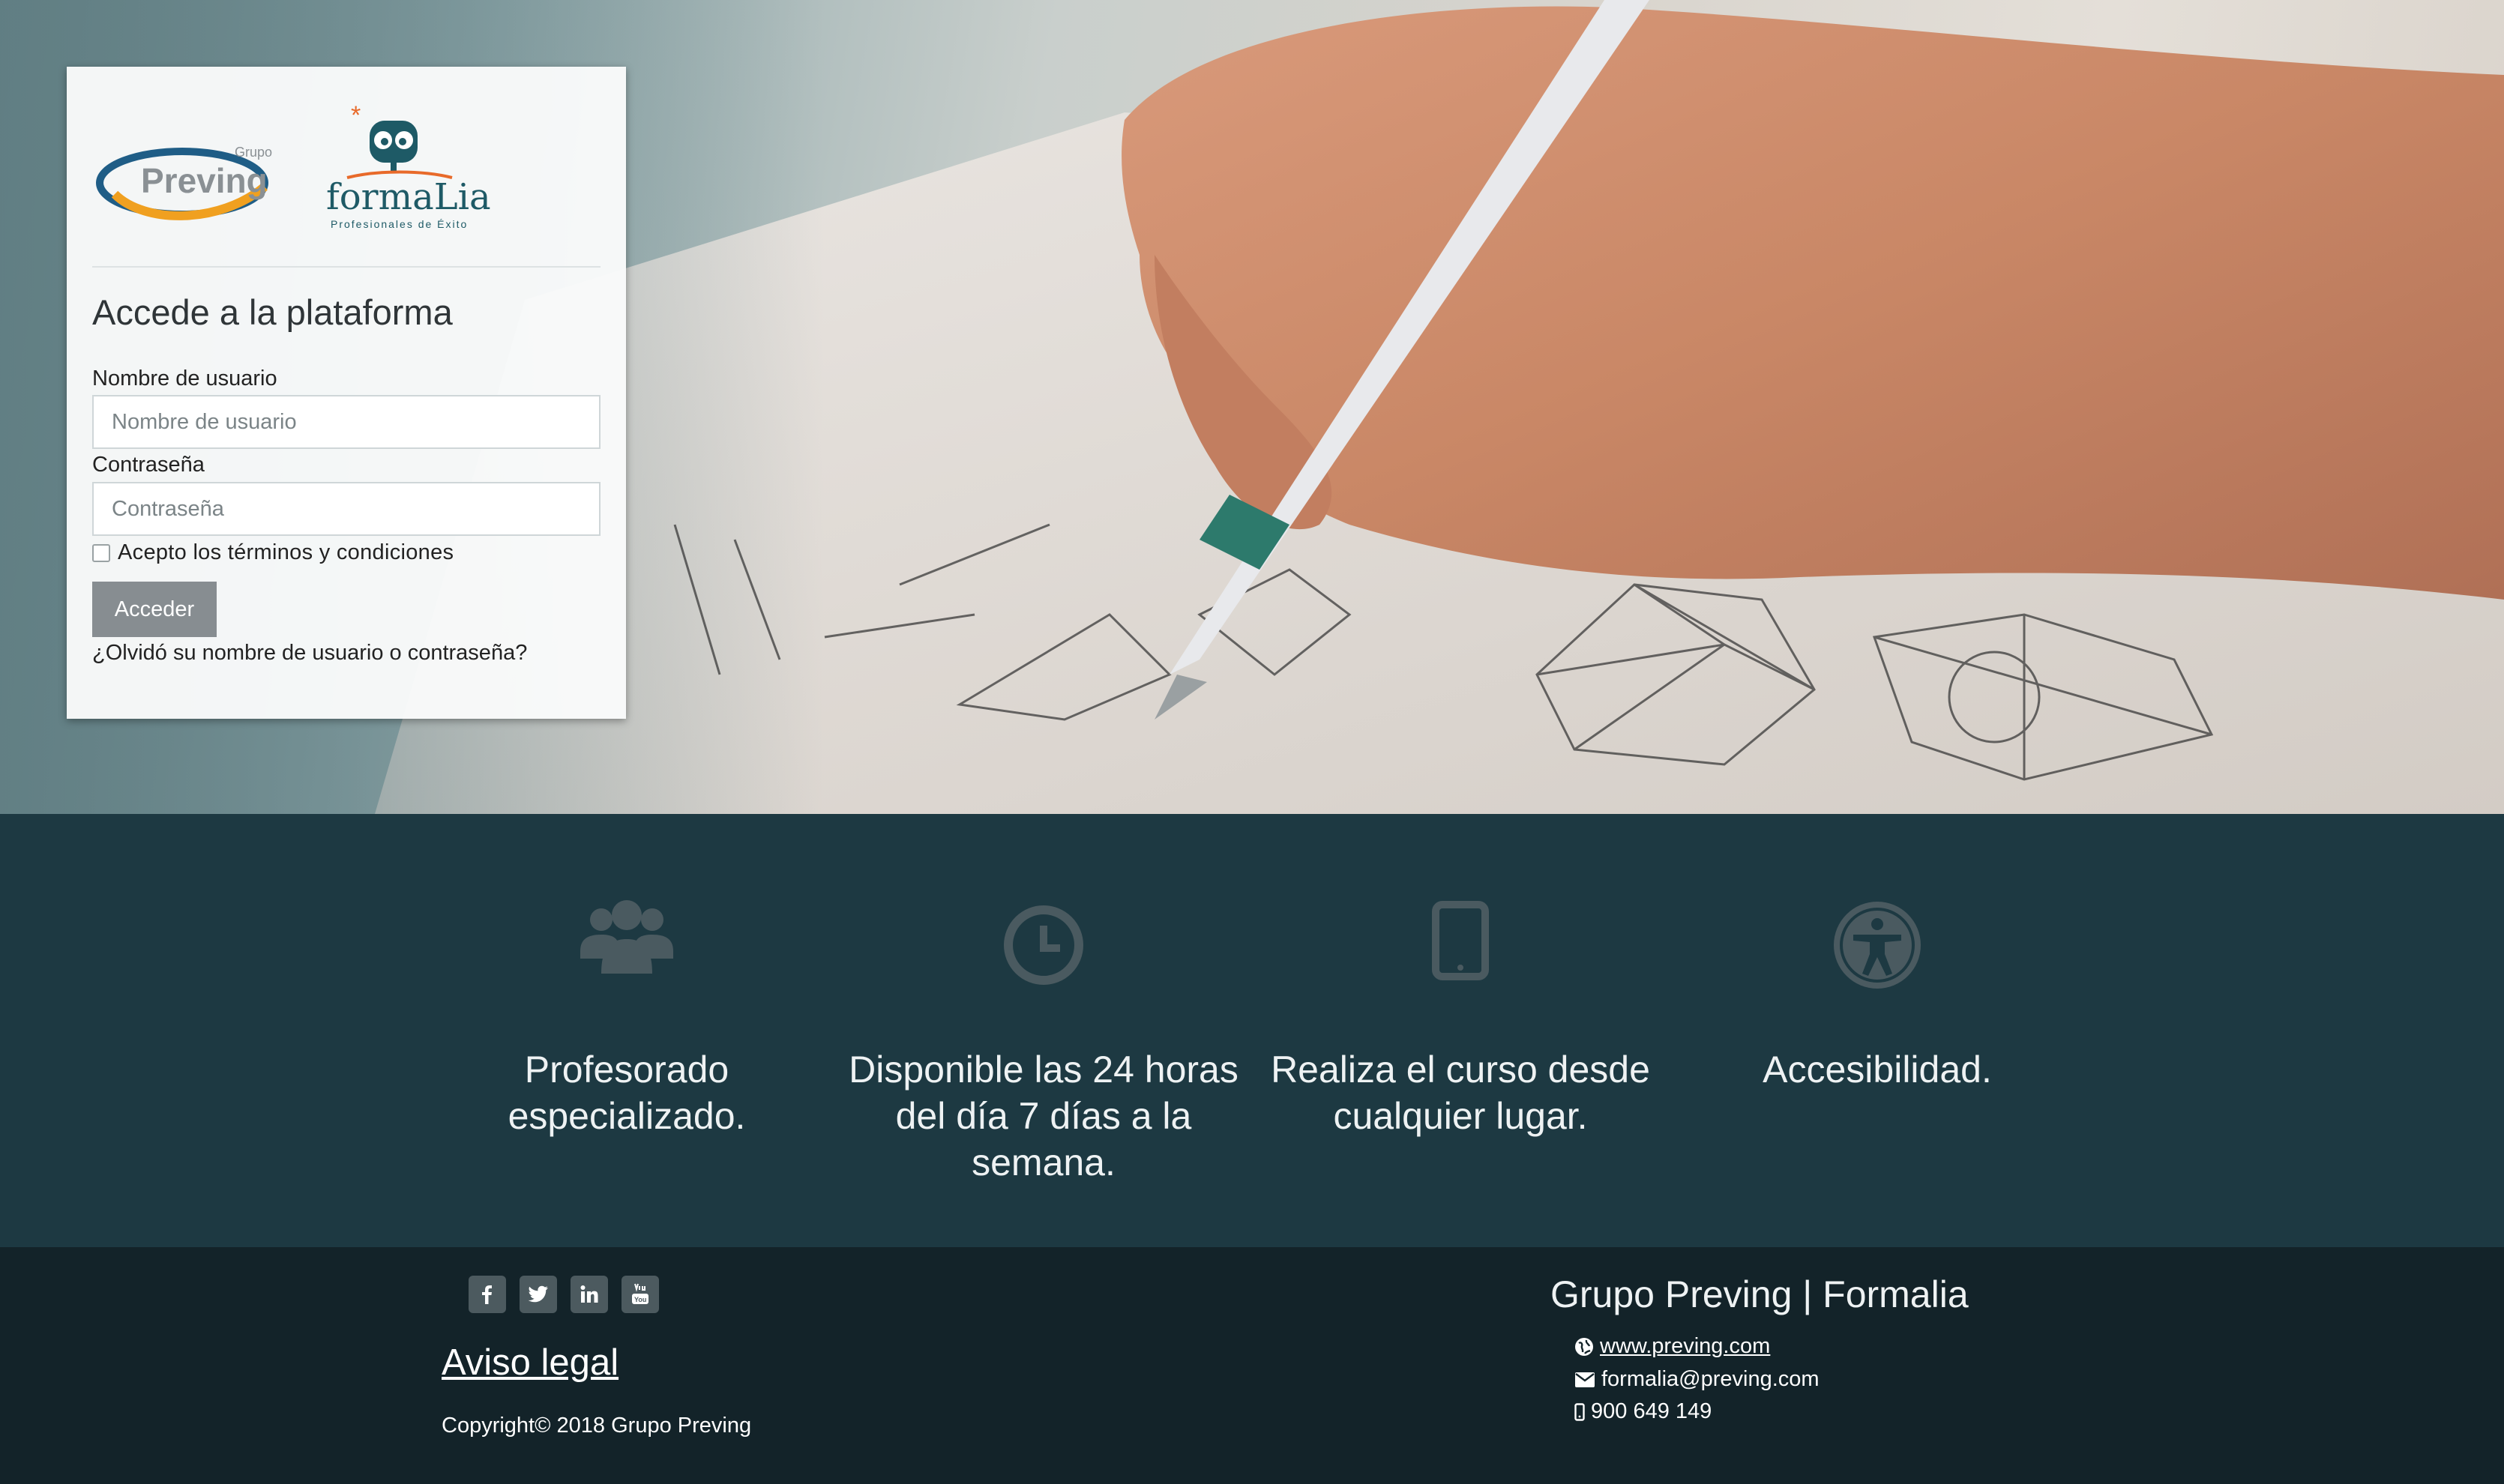 The image size is (2504, 1484). I want to click on login-title: Accede a la plataforma, so click(272, 312).